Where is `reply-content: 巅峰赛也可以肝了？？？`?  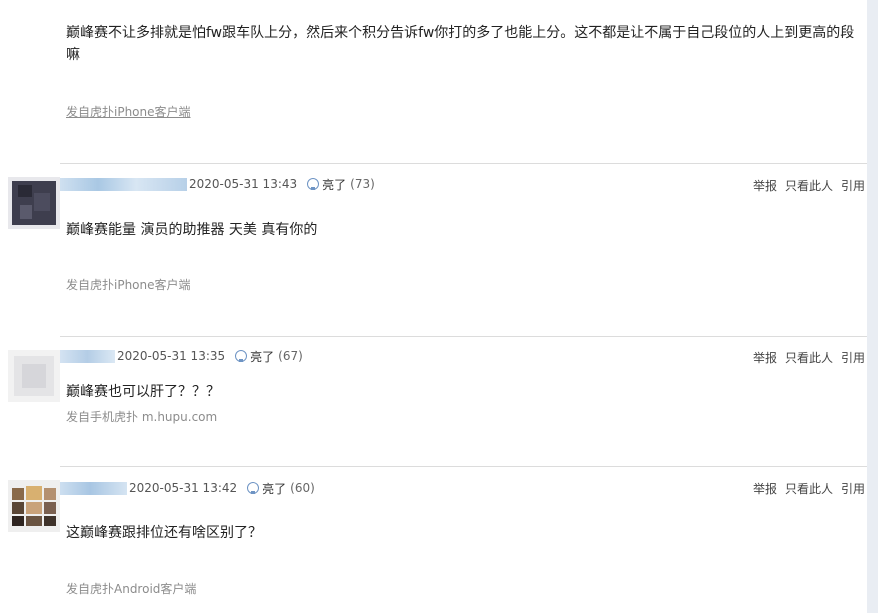 reply-content: 巅峰赛也可以肝了？？？ is located at coordinates (143, 392).